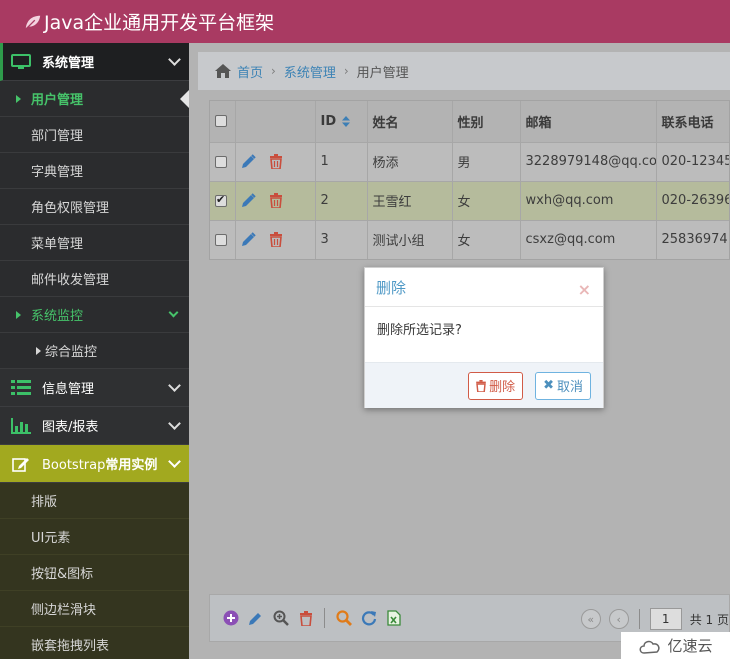 The width and height of the screenshot is (730, 659). What do you see at coordinates (563, 385) in the screenshot?
I see `cancel-button: ✖ 取消` at bounding box center [563, 385].